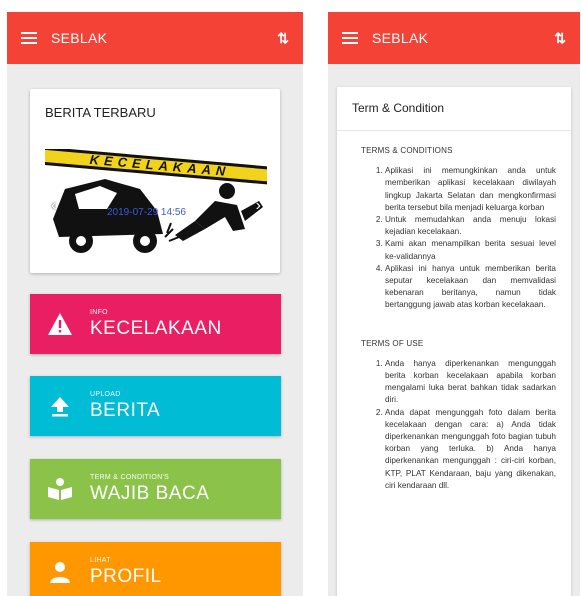 Image resolution: width=581 pixels, height=596 pixels. What do you see at coordinates (258, 206) in the screenshot?
I see `chevron-right-icon: ›` at bounding box center [258, 206].